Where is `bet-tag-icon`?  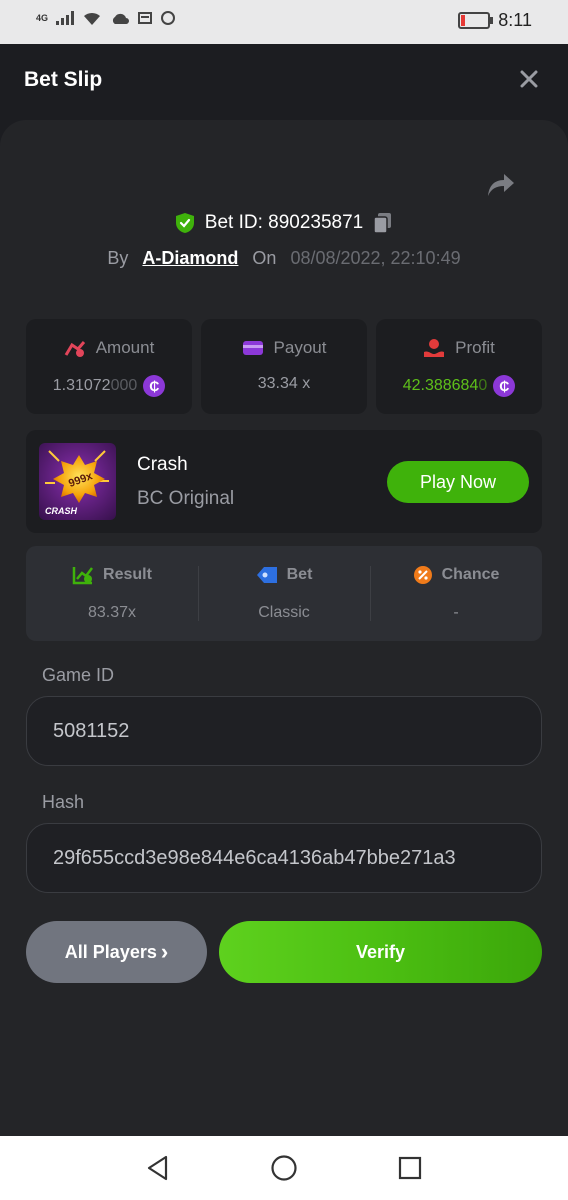 bet-tag-icon is located at coordinates (266, 575).